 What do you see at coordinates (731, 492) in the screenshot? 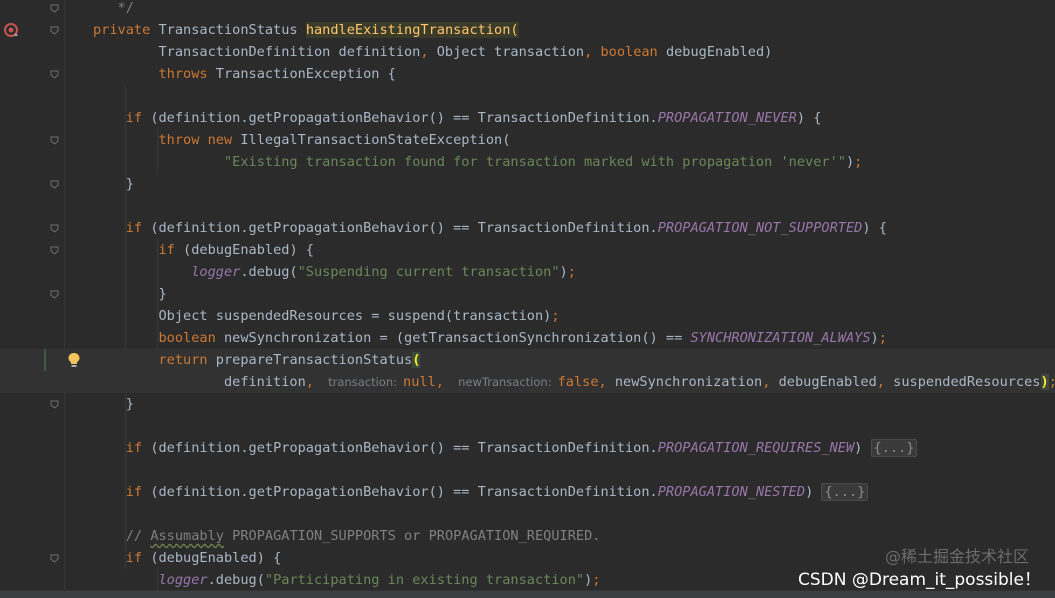
I see `code-token: PROPAGATION_NESTED` at bounding box center [731, 492].